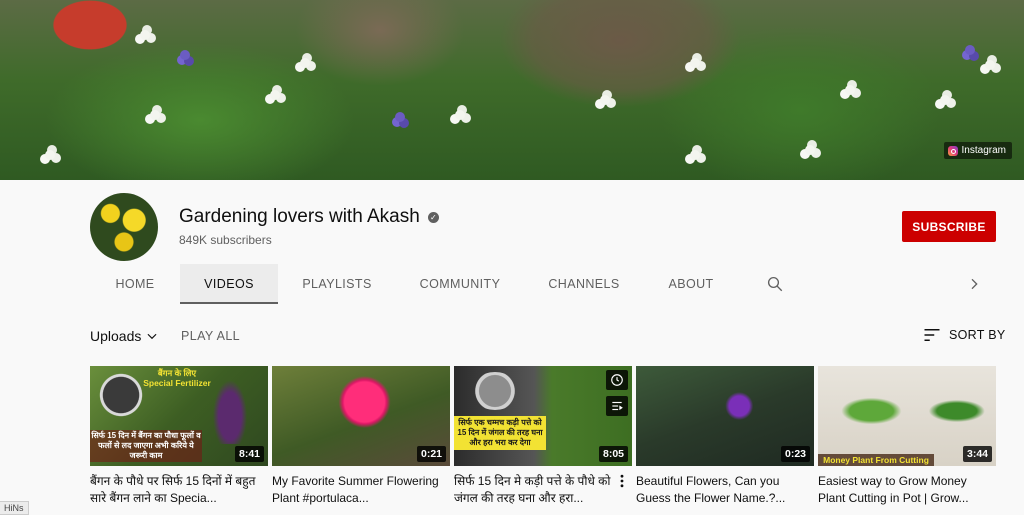 The image size is (1024, 515). I want to click on search-icon, so click(775, 284).